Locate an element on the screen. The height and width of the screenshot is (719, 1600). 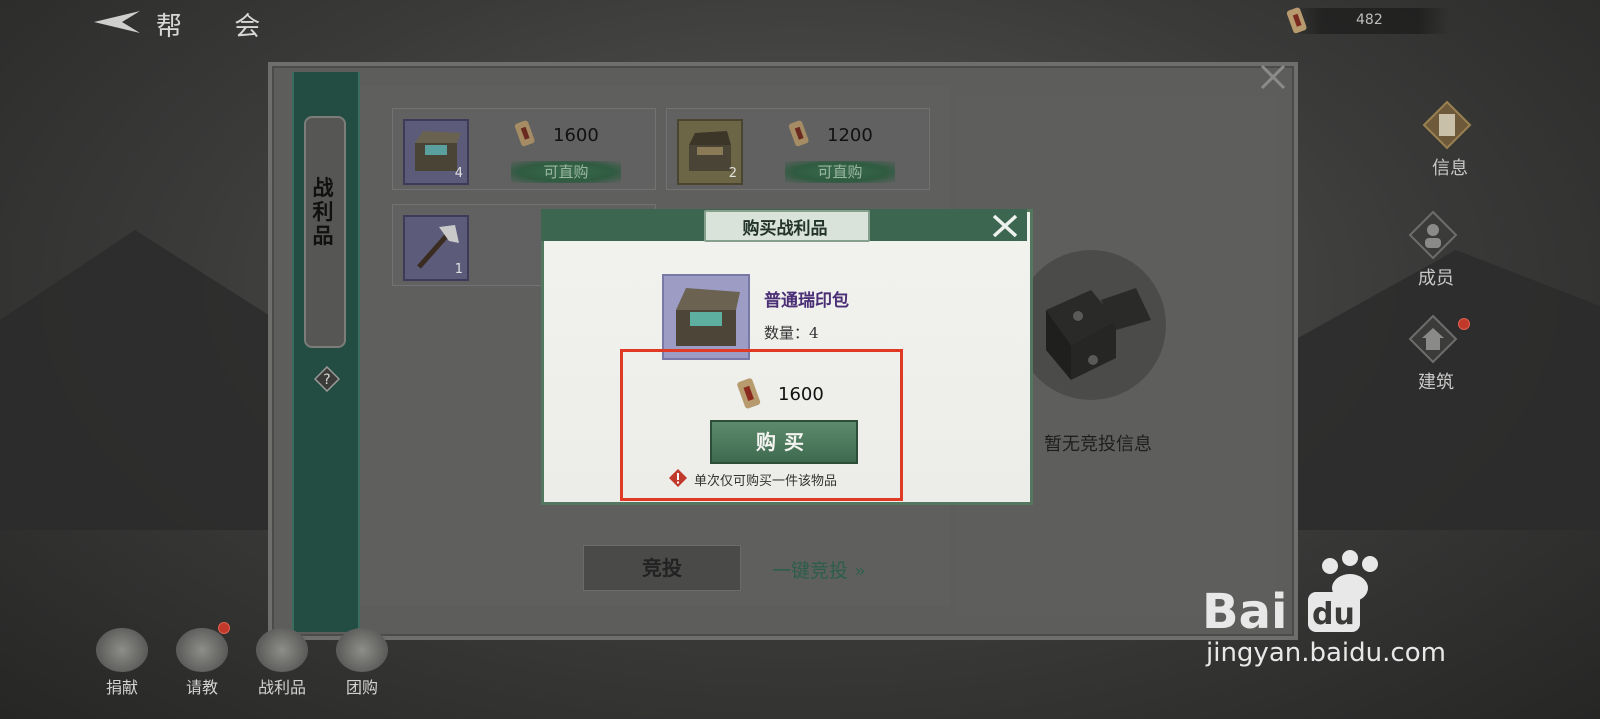
bid-button: 竞投 is located at coordinates (662, 568).